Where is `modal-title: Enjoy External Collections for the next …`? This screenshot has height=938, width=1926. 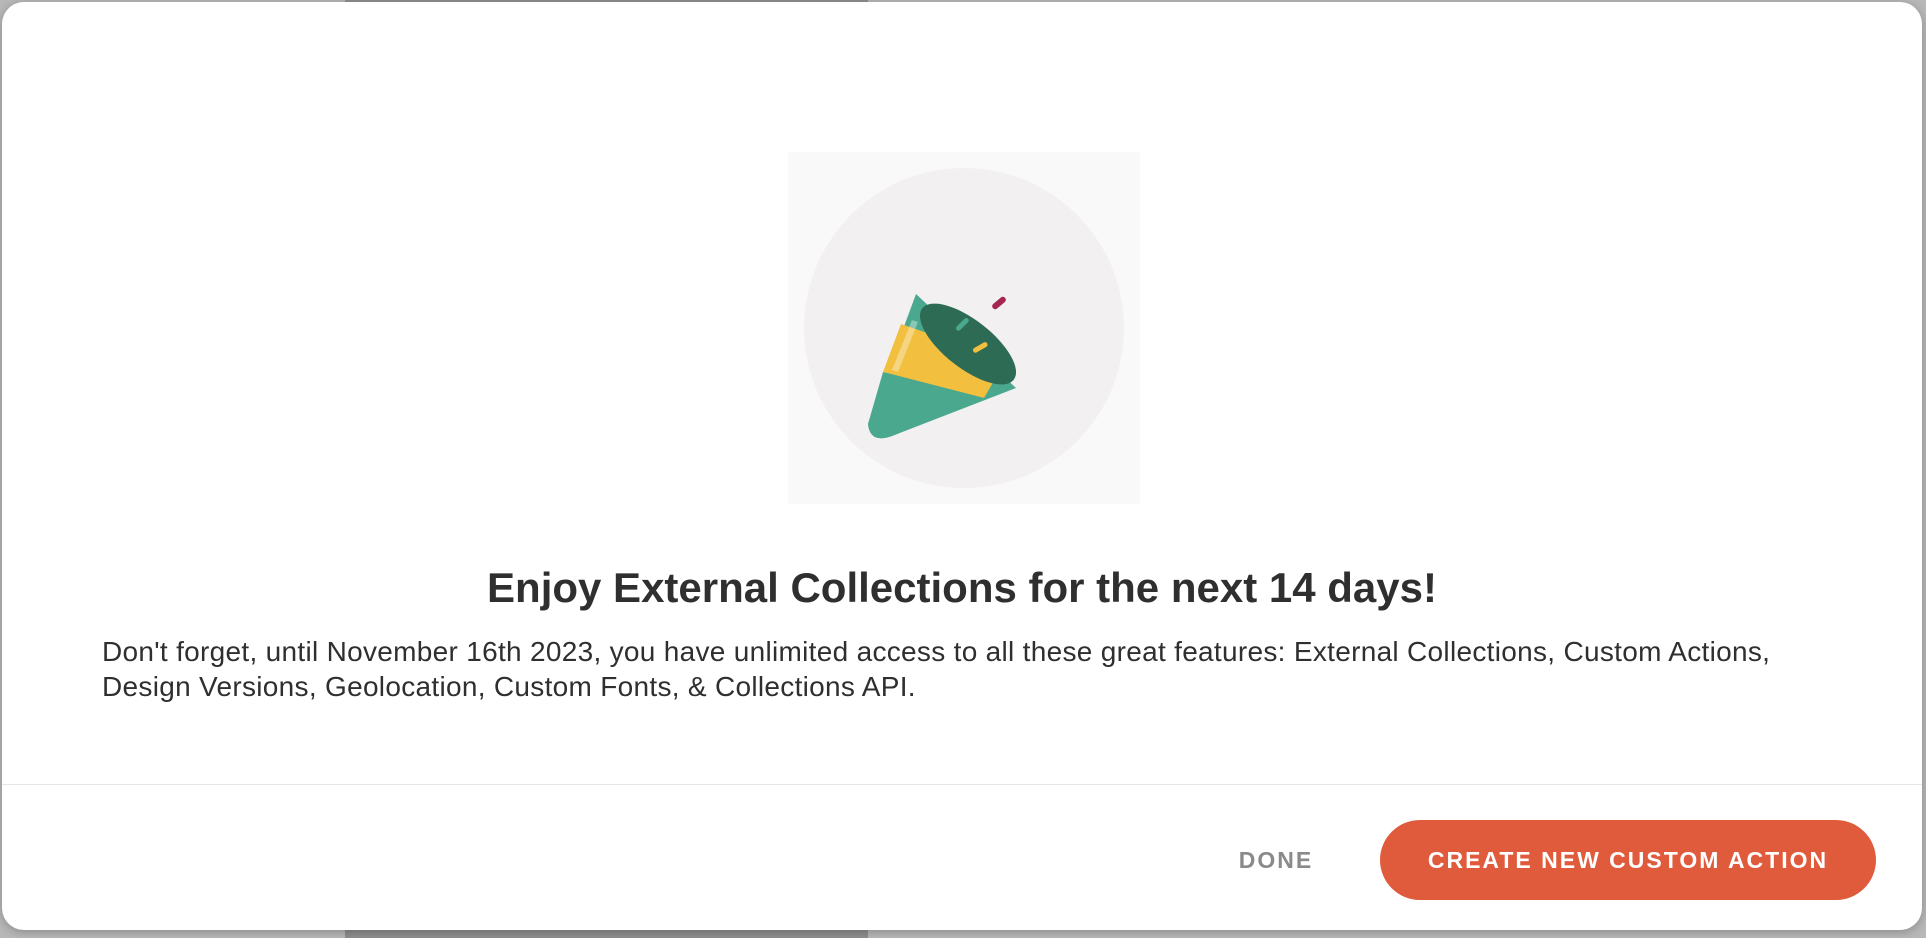
modal-title: Enjoy External Collections for the next … is located at coordinates (962, 587).